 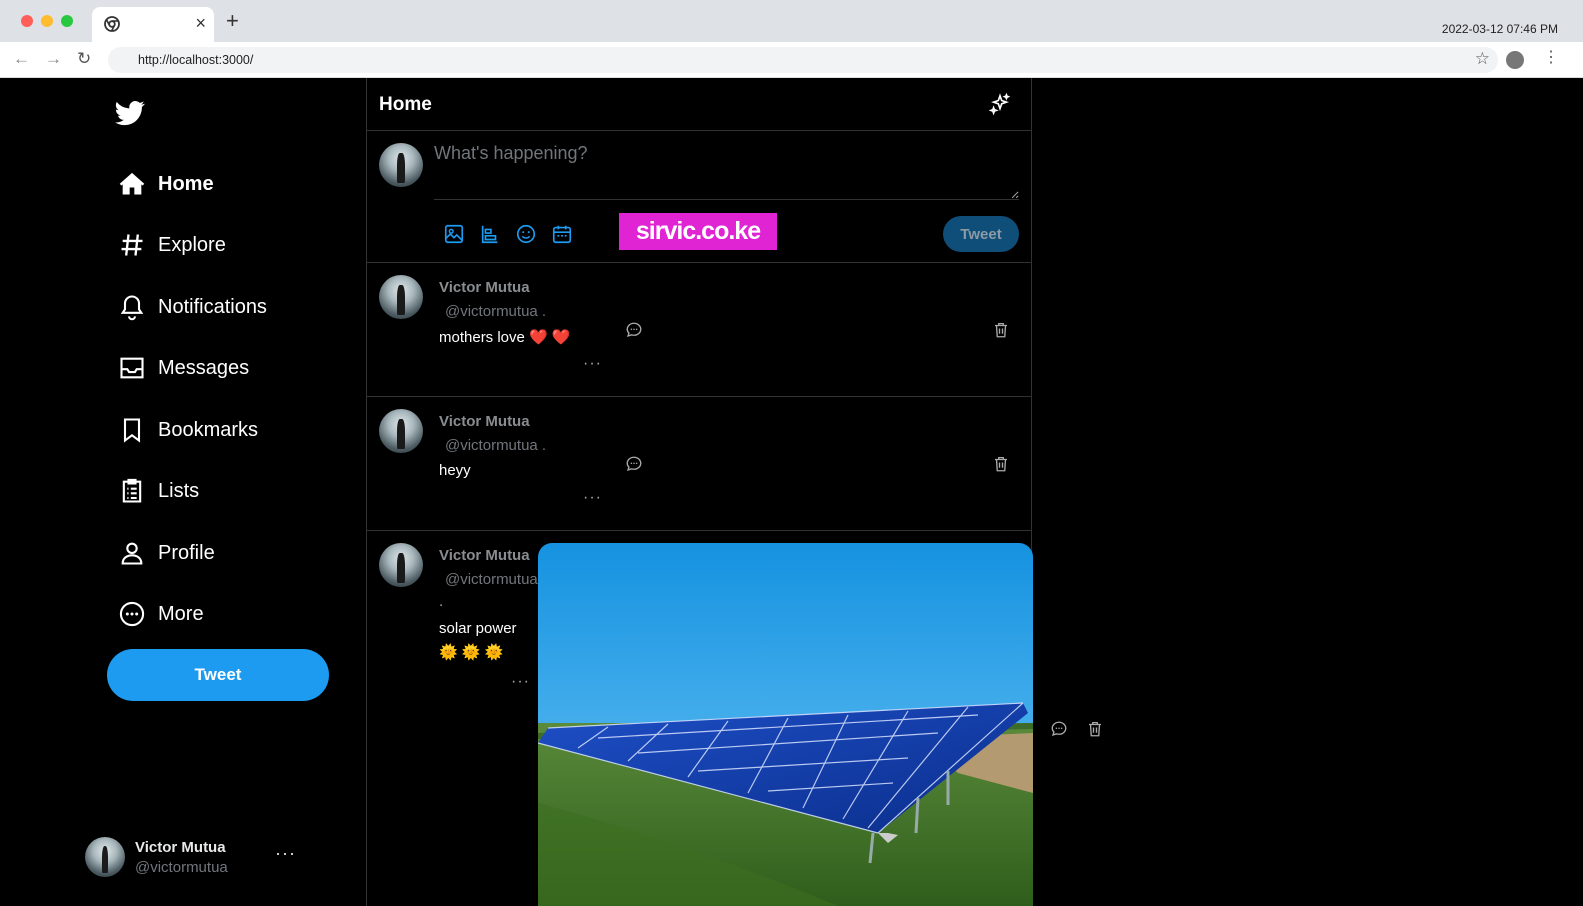 I want to click on datetime-label: 2022-03-12 07:46 PM, so click(x=1499, y=29).